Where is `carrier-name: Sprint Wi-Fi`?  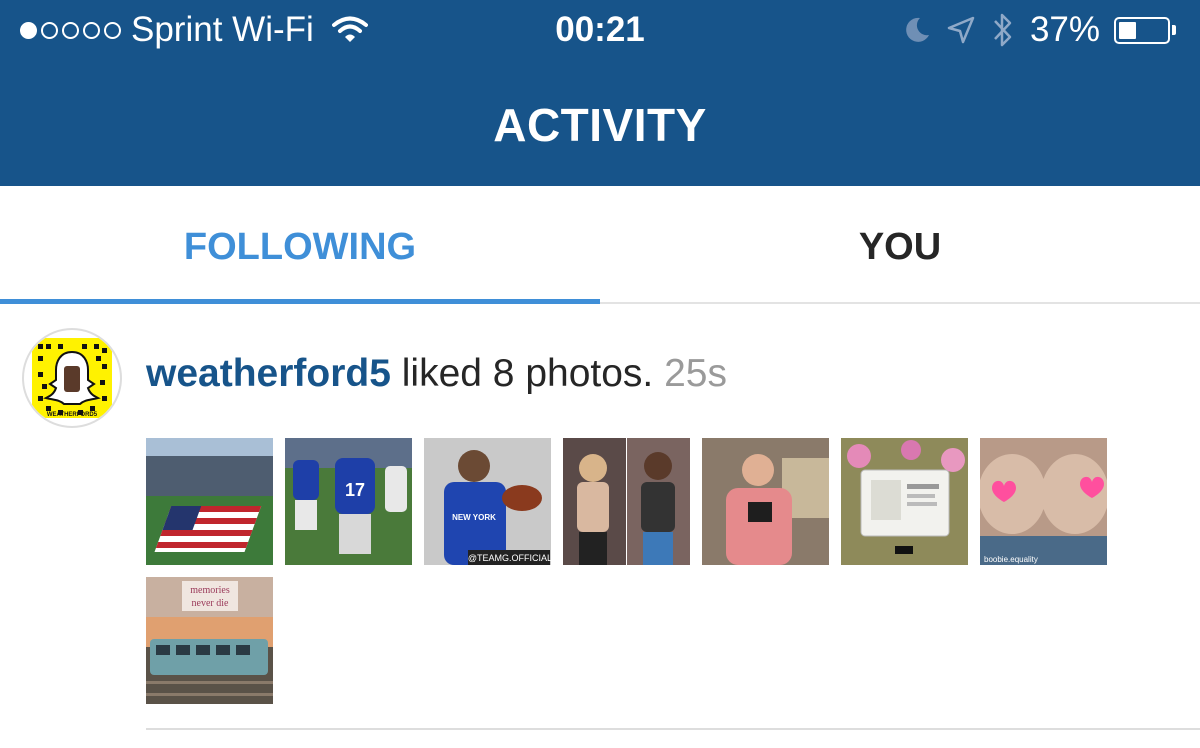 carrier-name: Sprint Wi-Fi is located at coordinates (222, 29).